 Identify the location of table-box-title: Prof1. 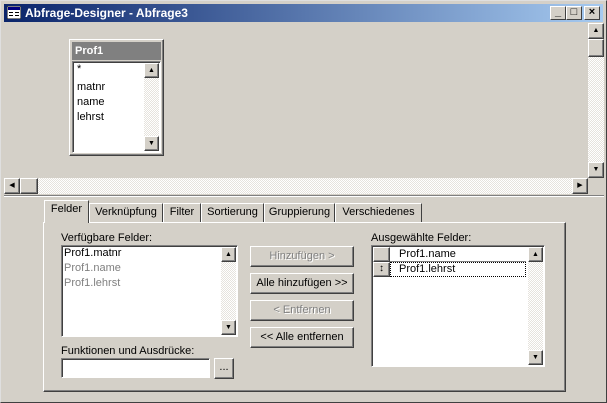
(89, 51).